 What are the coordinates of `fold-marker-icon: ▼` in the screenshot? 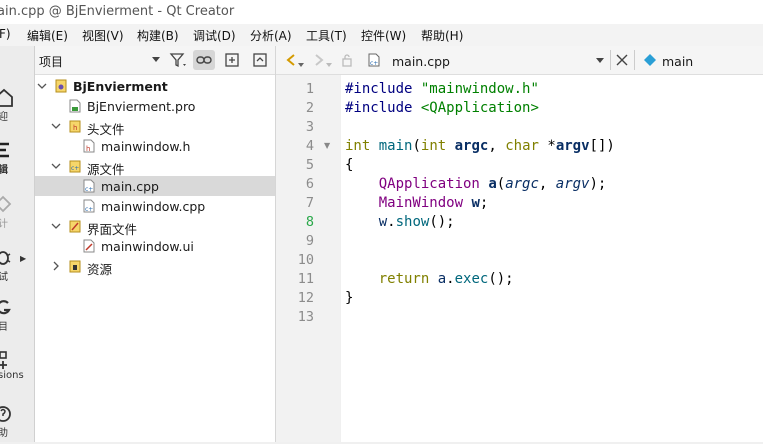 It's located at (327, 145).